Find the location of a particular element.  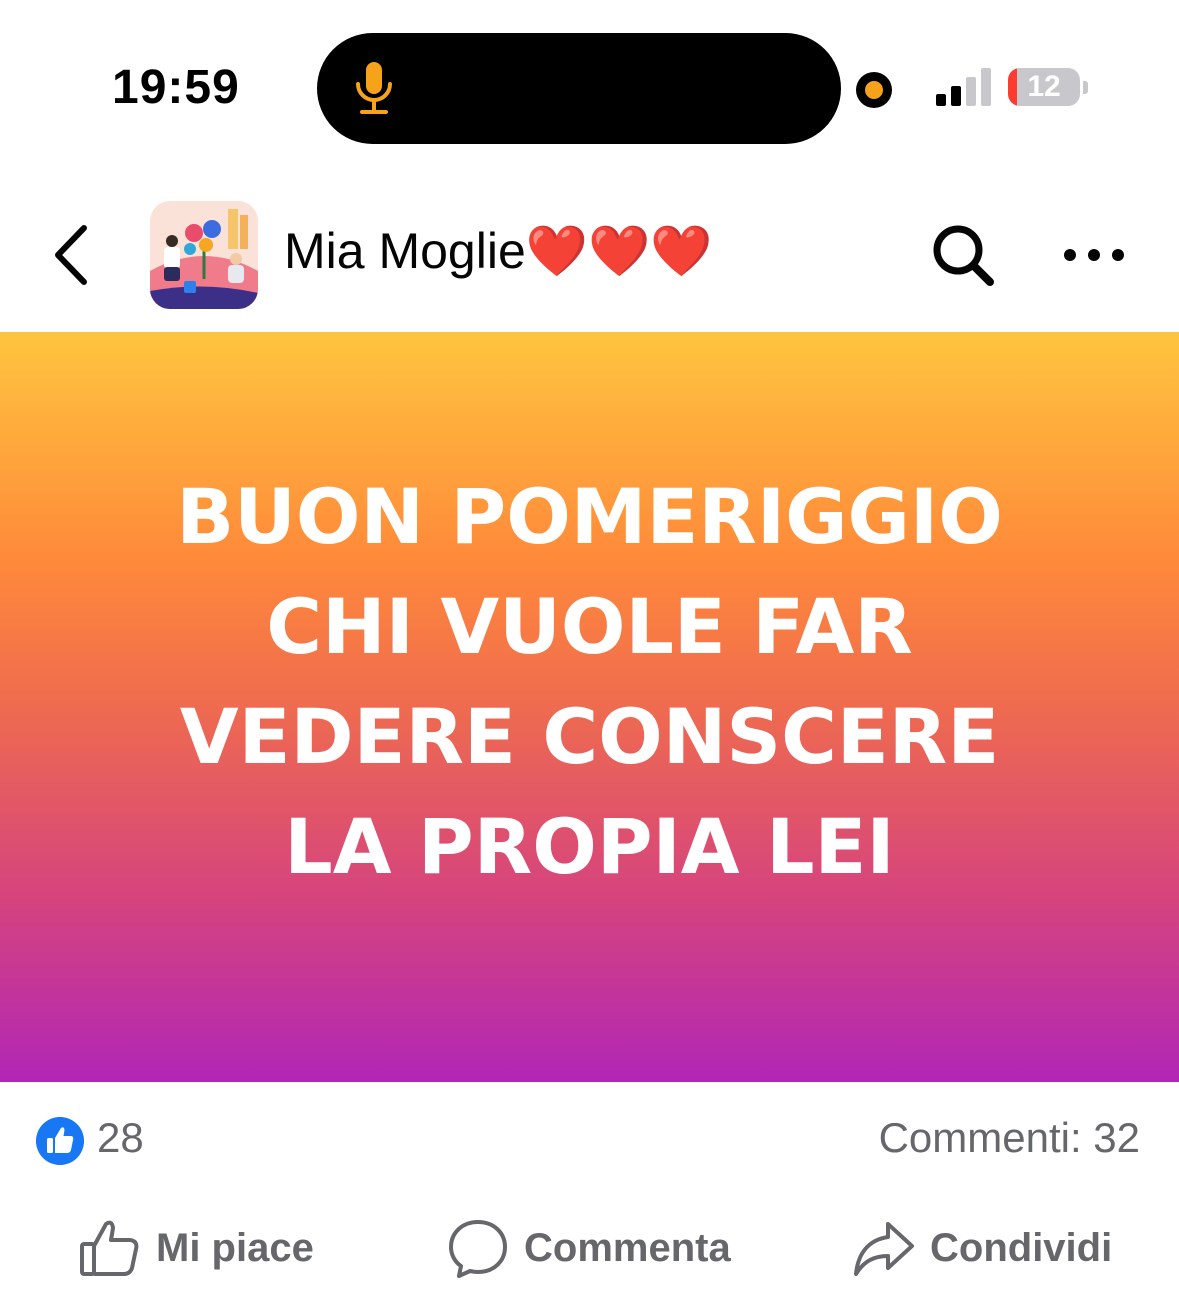

share-button: Condividi is located at coordinates (982, 1248).